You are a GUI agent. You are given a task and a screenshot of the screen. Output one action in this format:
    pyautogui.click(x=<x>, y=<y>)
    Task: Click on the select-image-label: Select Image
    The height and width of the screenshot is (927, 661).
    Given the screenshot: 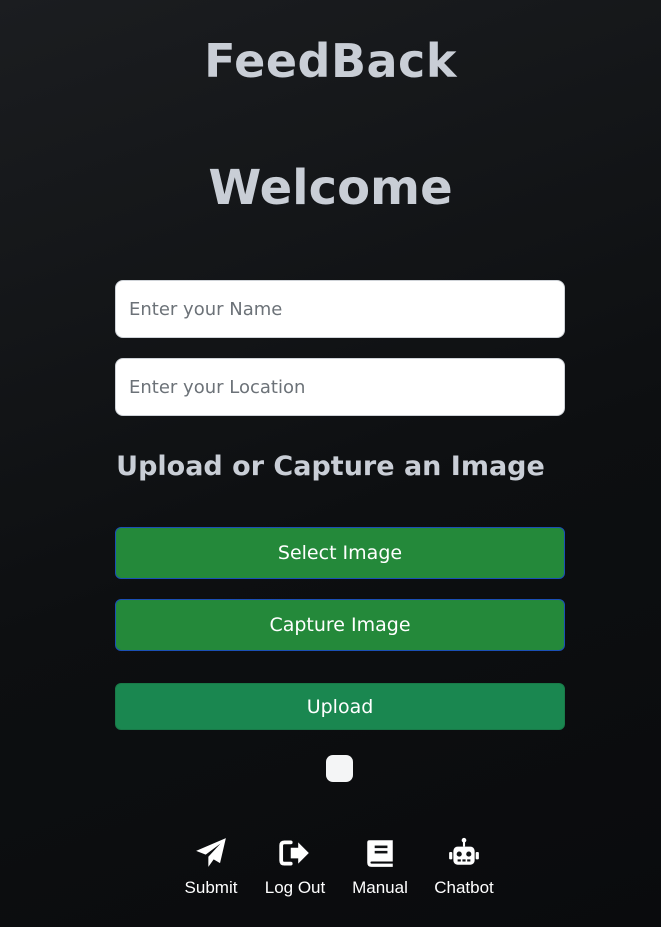 What is the action you would take?
    pyautogui.click(x=340, y=553)
    